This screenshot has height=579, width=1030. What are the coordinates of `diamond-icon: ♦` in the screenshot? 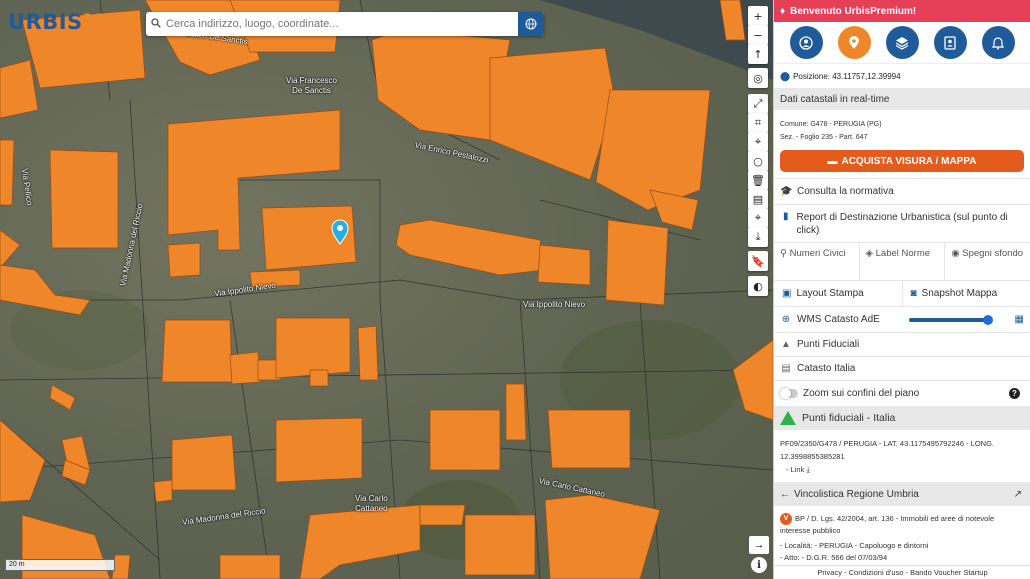 It's located at (783, 11).